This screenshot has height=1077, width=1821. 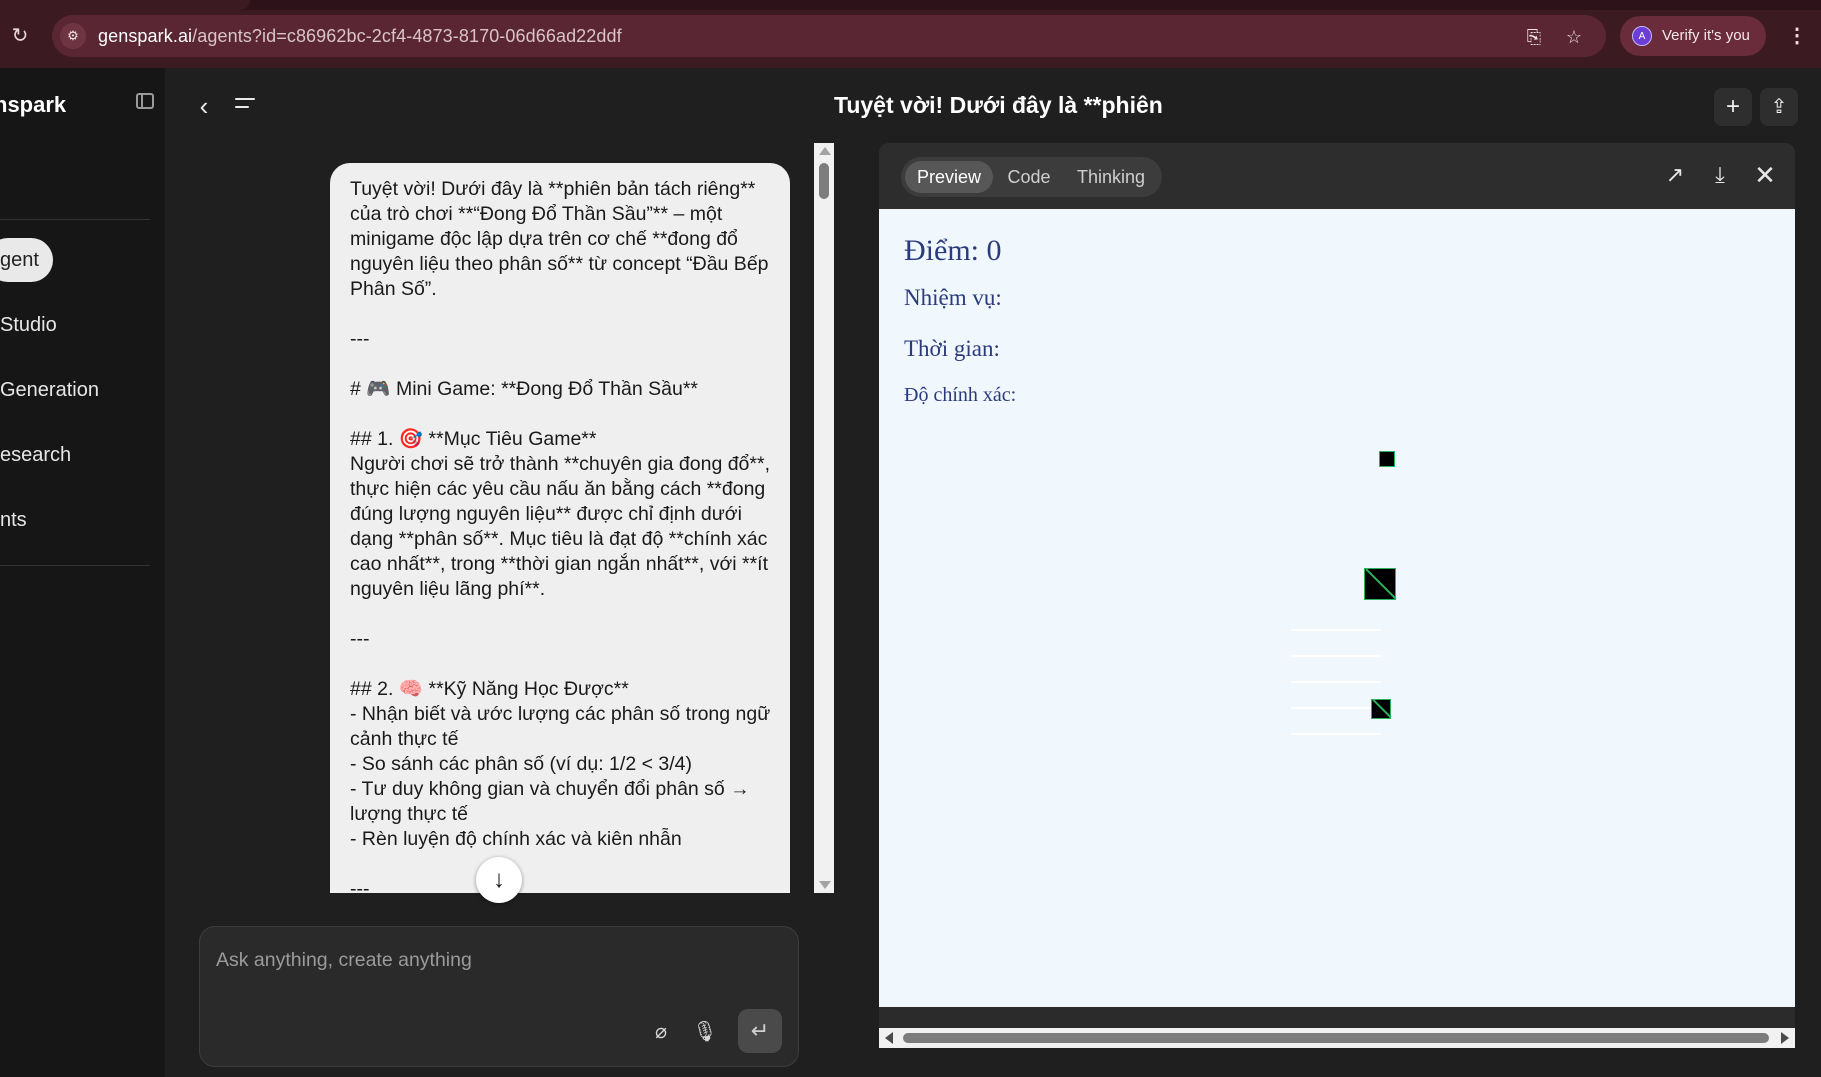 I want to click on sidebar-item-research: esearch, so click(x=42, y=455).